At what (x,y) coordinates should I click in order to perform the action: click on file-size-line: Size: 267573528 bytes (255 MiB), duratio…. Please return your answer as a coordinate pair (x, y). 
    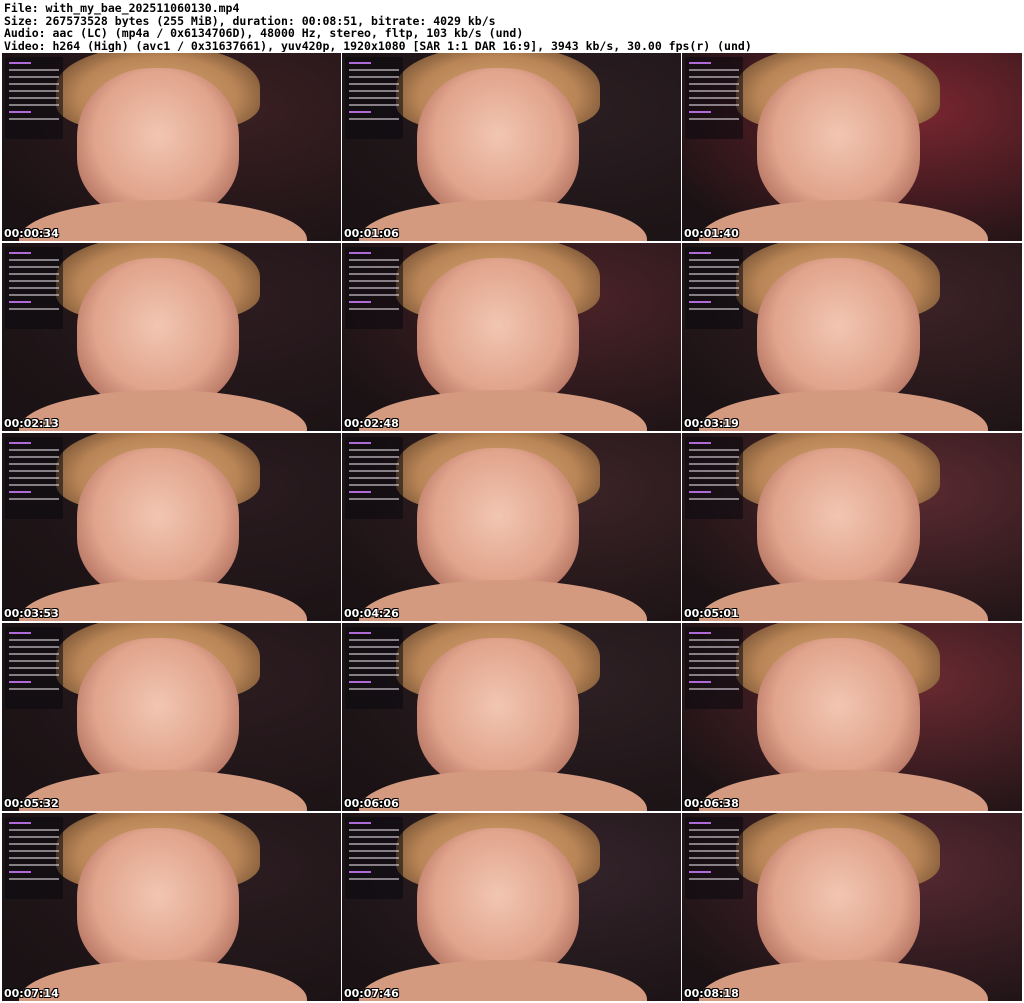
    Looking at the image, I should click on (250, 20).